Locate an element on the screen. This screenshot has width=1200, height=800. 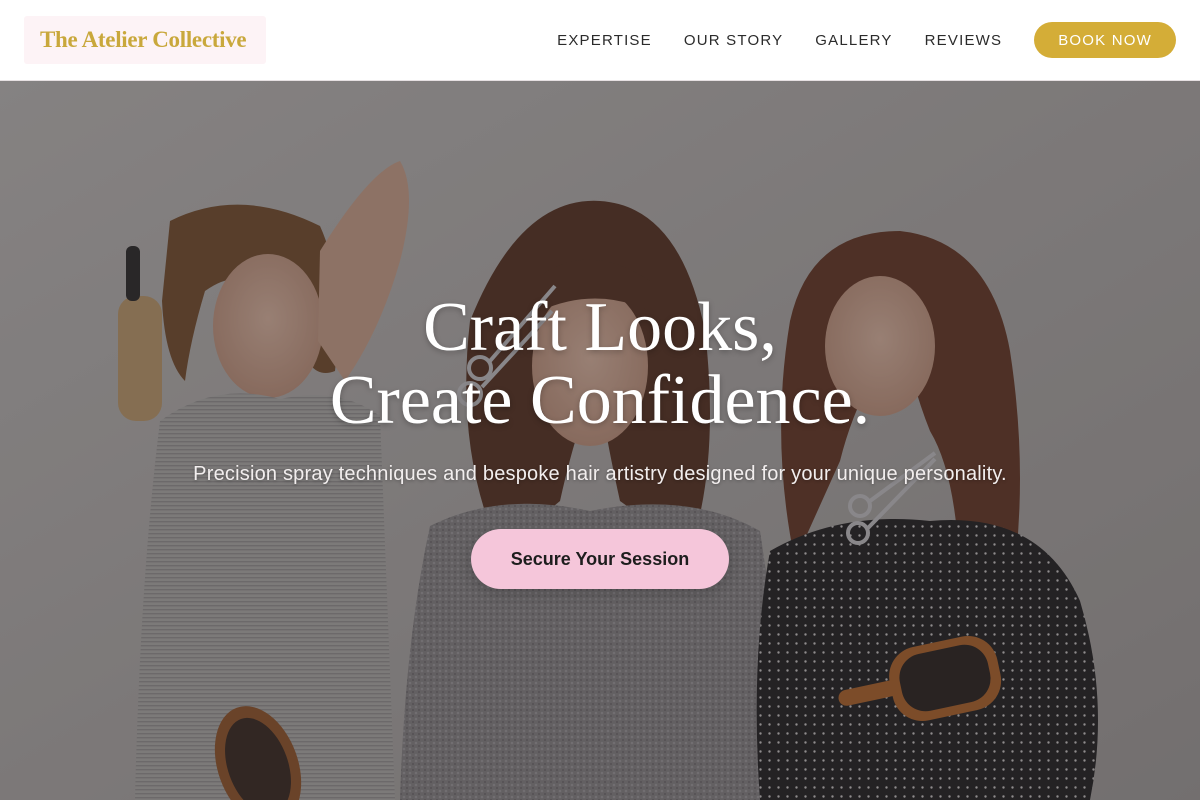
brand-logo: The Atelier Collective is located at coordinates (145, 40).